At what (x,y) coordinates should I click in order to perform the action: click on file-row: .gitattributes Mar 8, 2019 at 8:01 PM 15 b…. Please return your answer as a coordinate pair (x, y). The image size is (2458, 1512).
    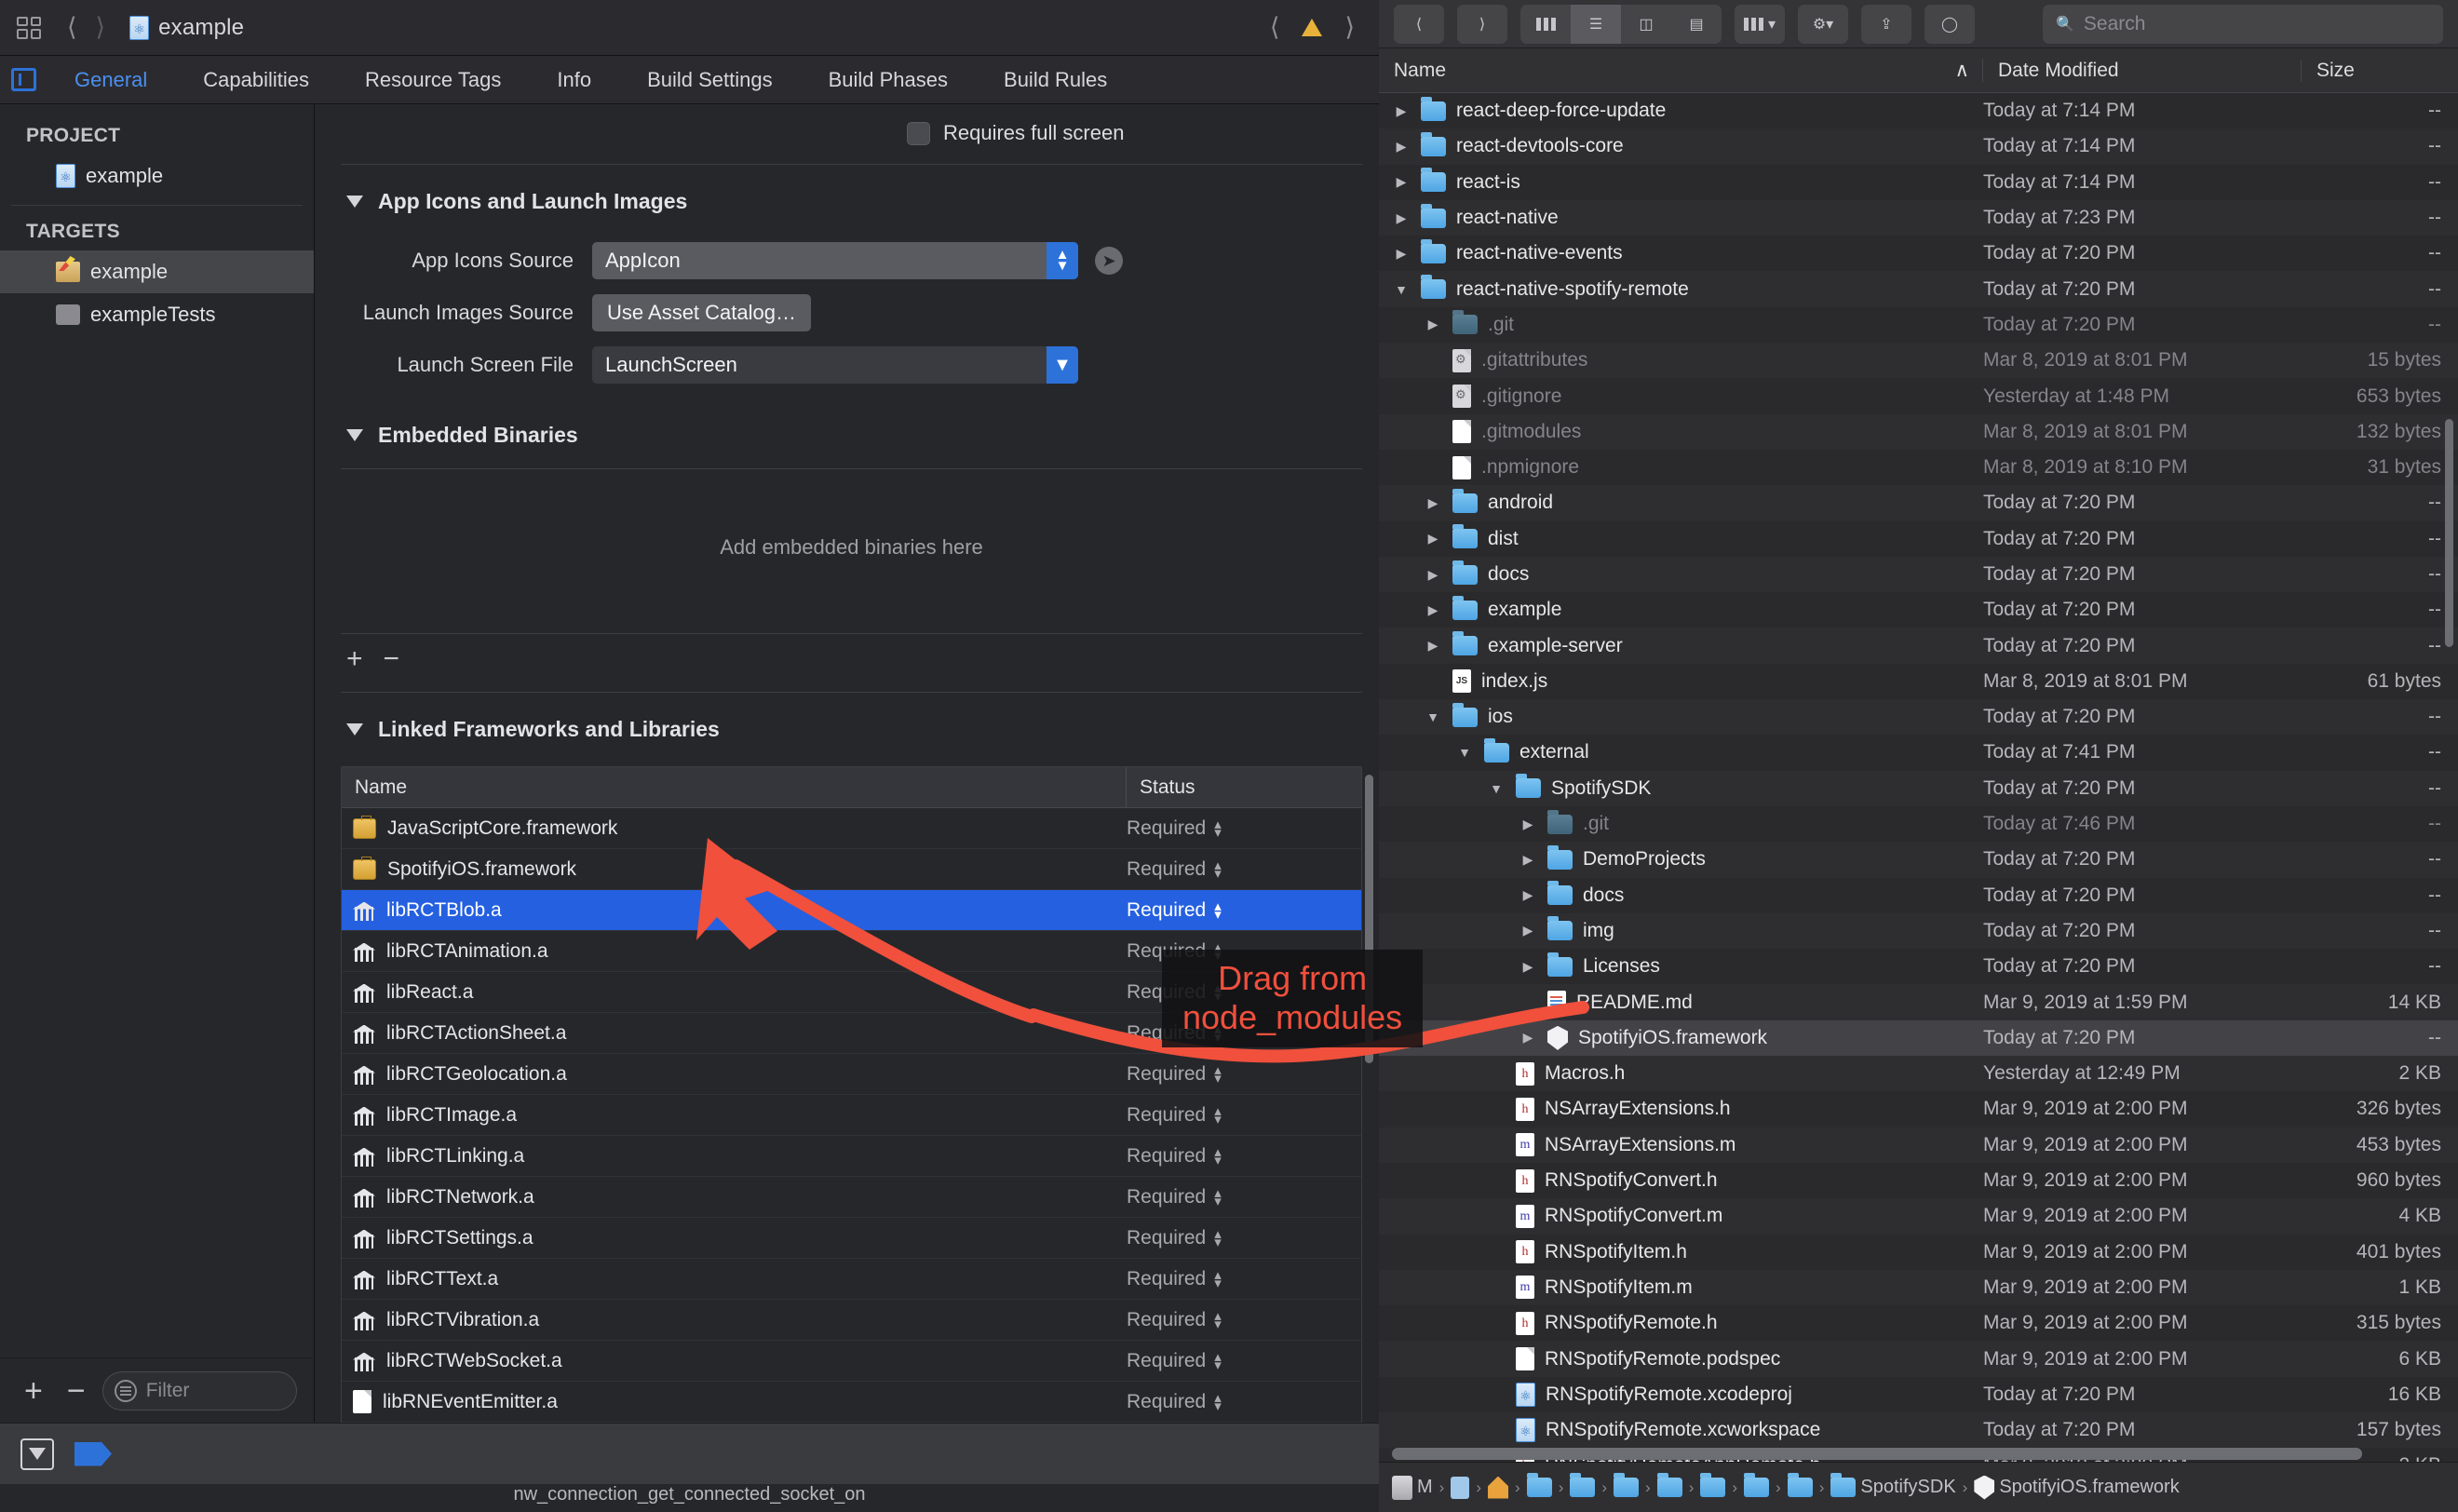
    Looking at the image, I should click on (1919, 361).